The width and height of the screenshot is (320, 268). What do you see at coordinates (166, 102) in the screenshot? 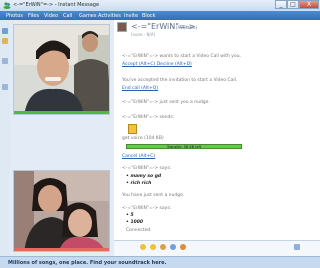
I see `chat-line: <-="ErWiN"=-> just sent you a nudge.` at bounding box center [166, 102].